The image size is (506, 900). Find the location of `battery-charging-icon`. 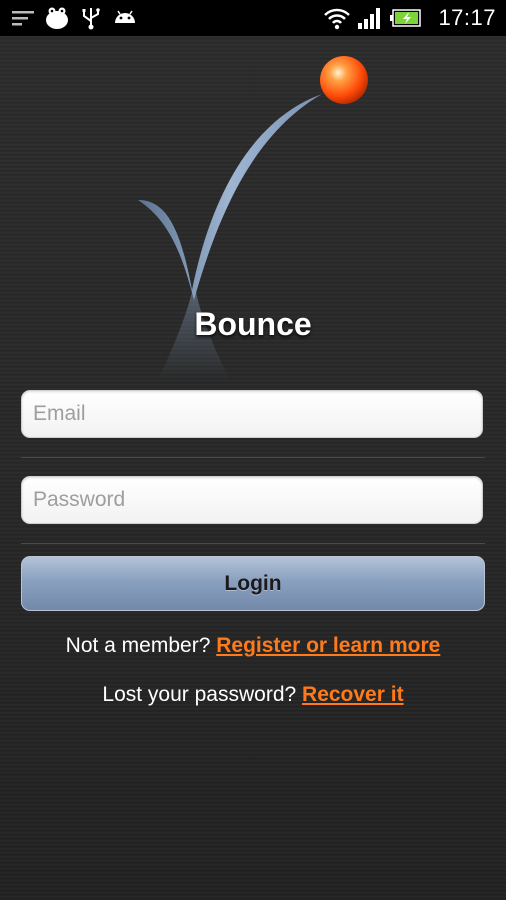

battery-charging-icon is located at coordinates (407, 18).